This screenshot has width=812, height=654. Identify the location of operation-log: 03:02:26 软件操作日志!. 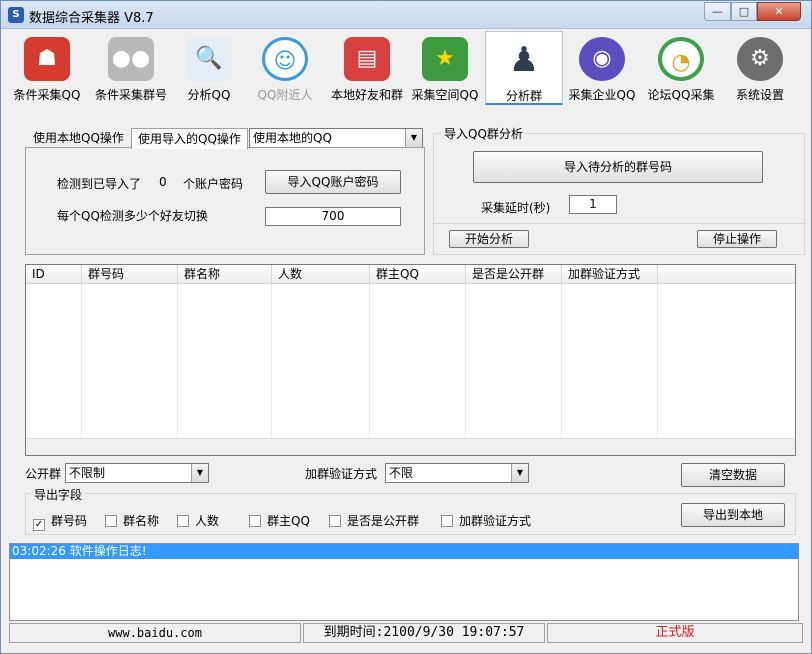
(404, 582).